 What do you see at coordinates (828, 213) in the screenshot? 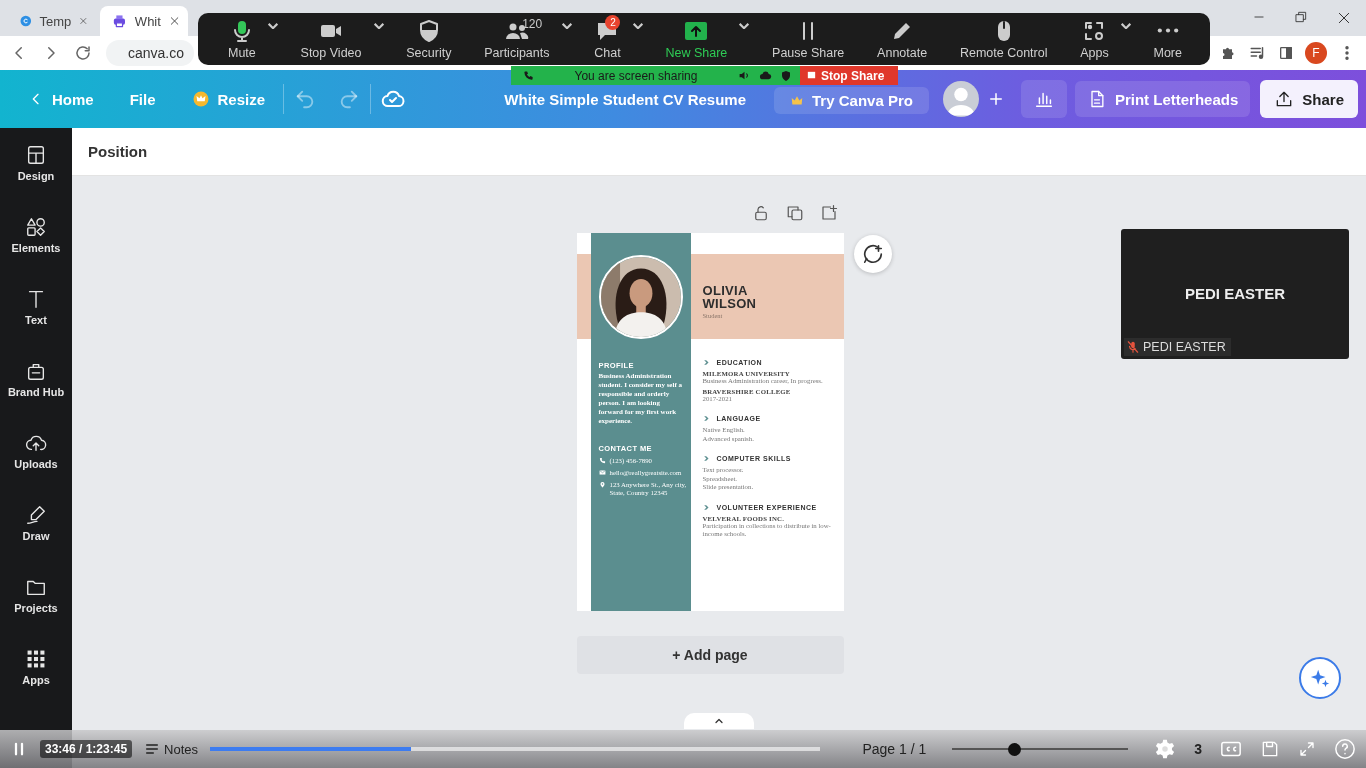
I see `add-page-icon` at bounding box center [828, 213].